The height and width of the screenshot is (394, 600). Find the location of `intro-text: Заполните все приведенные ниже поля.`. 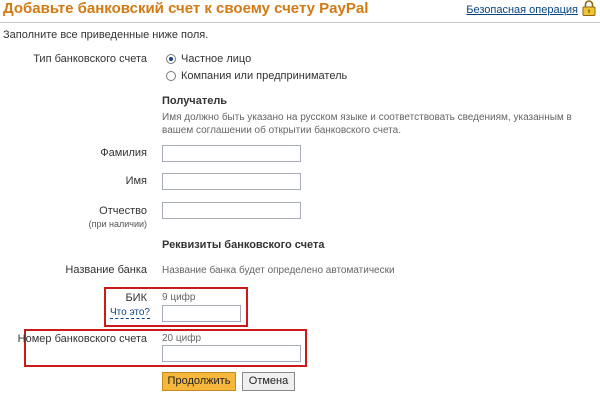

intro-text: Заполните все приведенные ниже поля. is located at coordinates (106, 35).